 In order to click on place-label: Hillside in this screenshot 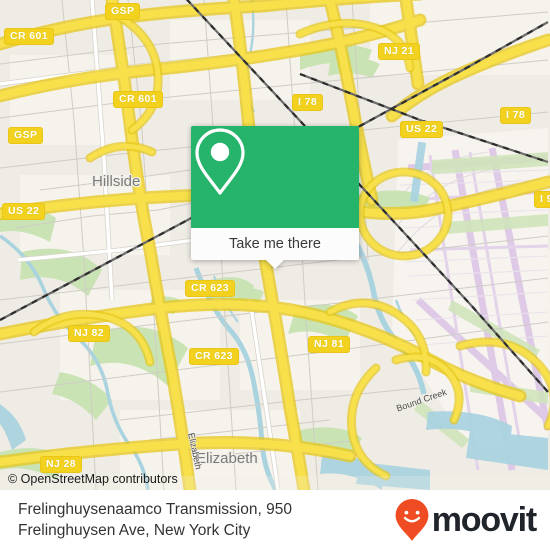, I will do `click(116, 181)`.